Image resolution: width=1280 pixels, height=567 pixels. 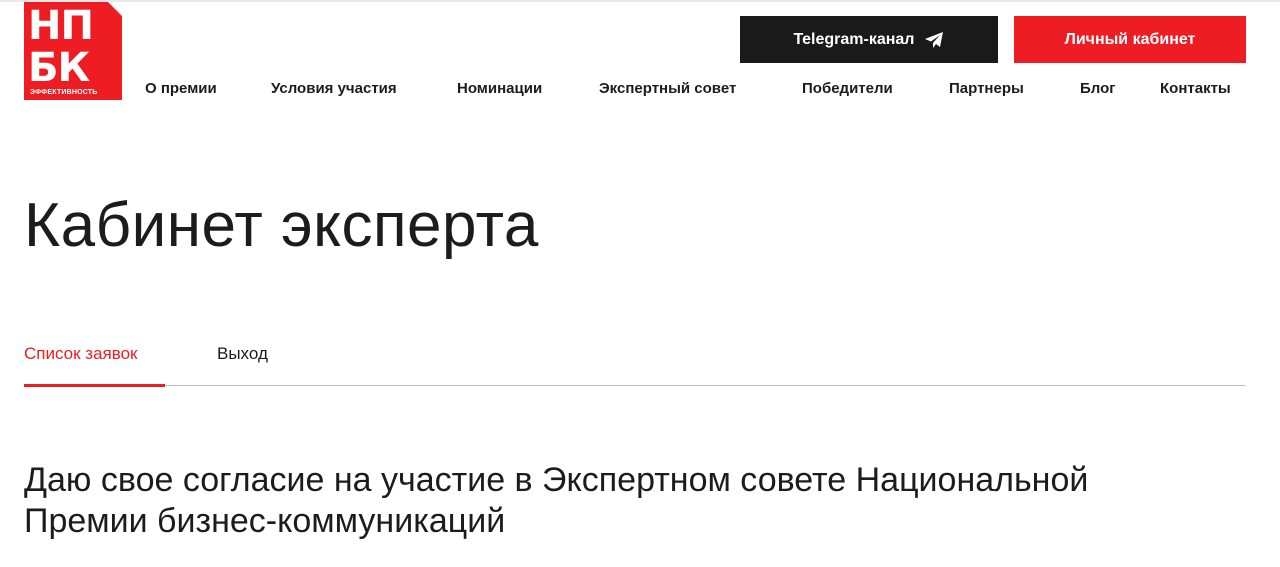 What do you see at coordinates (640, 1) in the screenshot?
I see `top-border` at bounding box center [640, 1].